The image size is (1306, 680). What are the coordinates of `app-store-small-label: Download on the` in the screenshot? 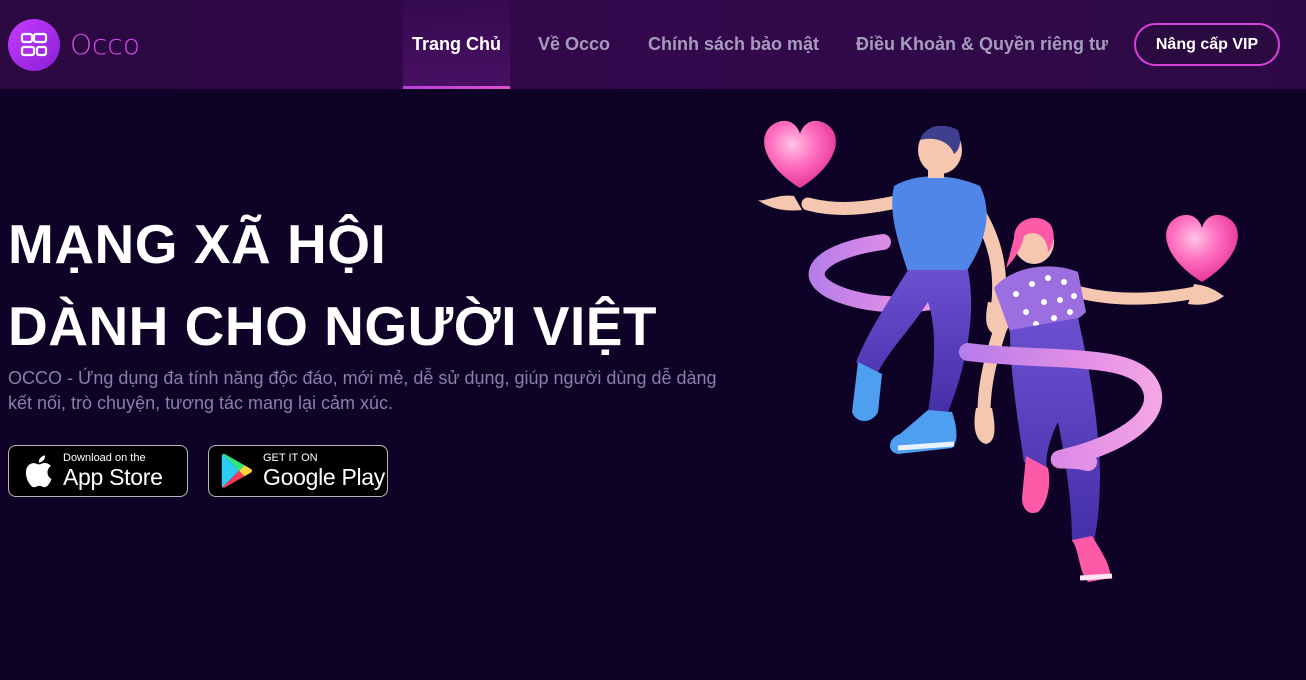 It's located at (104, 458).